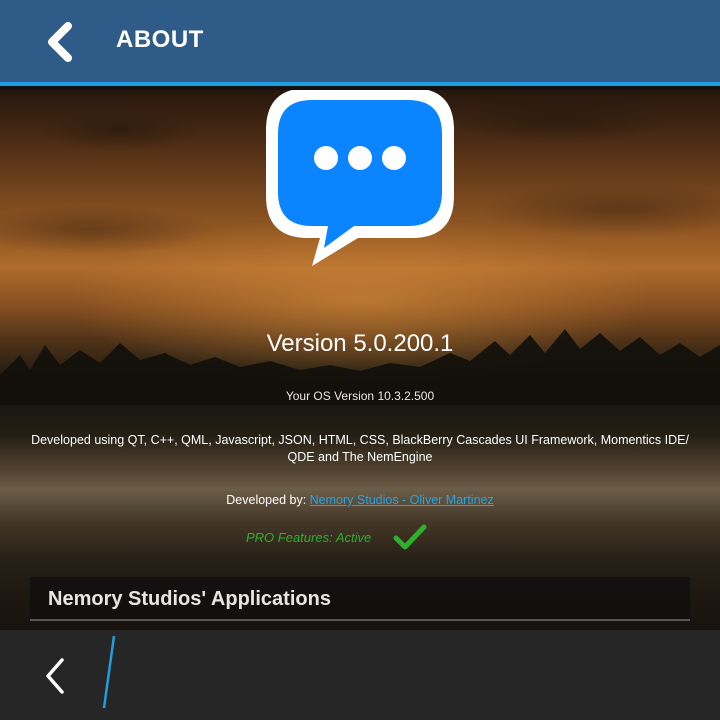 The height and width of the screenshot is (720, 720). Describe the element at coordinates (309, 537) in the screenshot. I see `pro-status-label: PRO Features: Active` at that location.